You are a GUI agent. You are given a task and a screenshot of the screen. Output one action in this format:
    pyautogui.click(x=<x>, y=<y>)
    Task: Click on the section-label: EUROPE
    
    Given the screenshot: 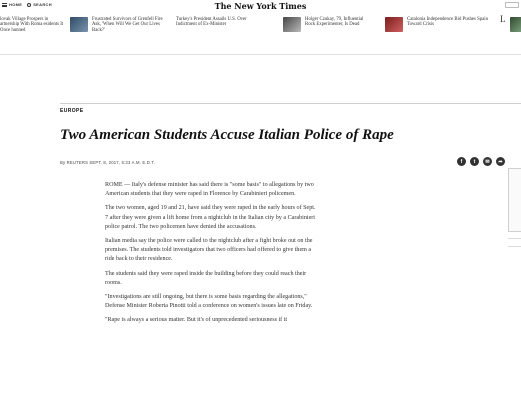 What is the action you would take?
    pyautogui.click(x=72, y=111)
    